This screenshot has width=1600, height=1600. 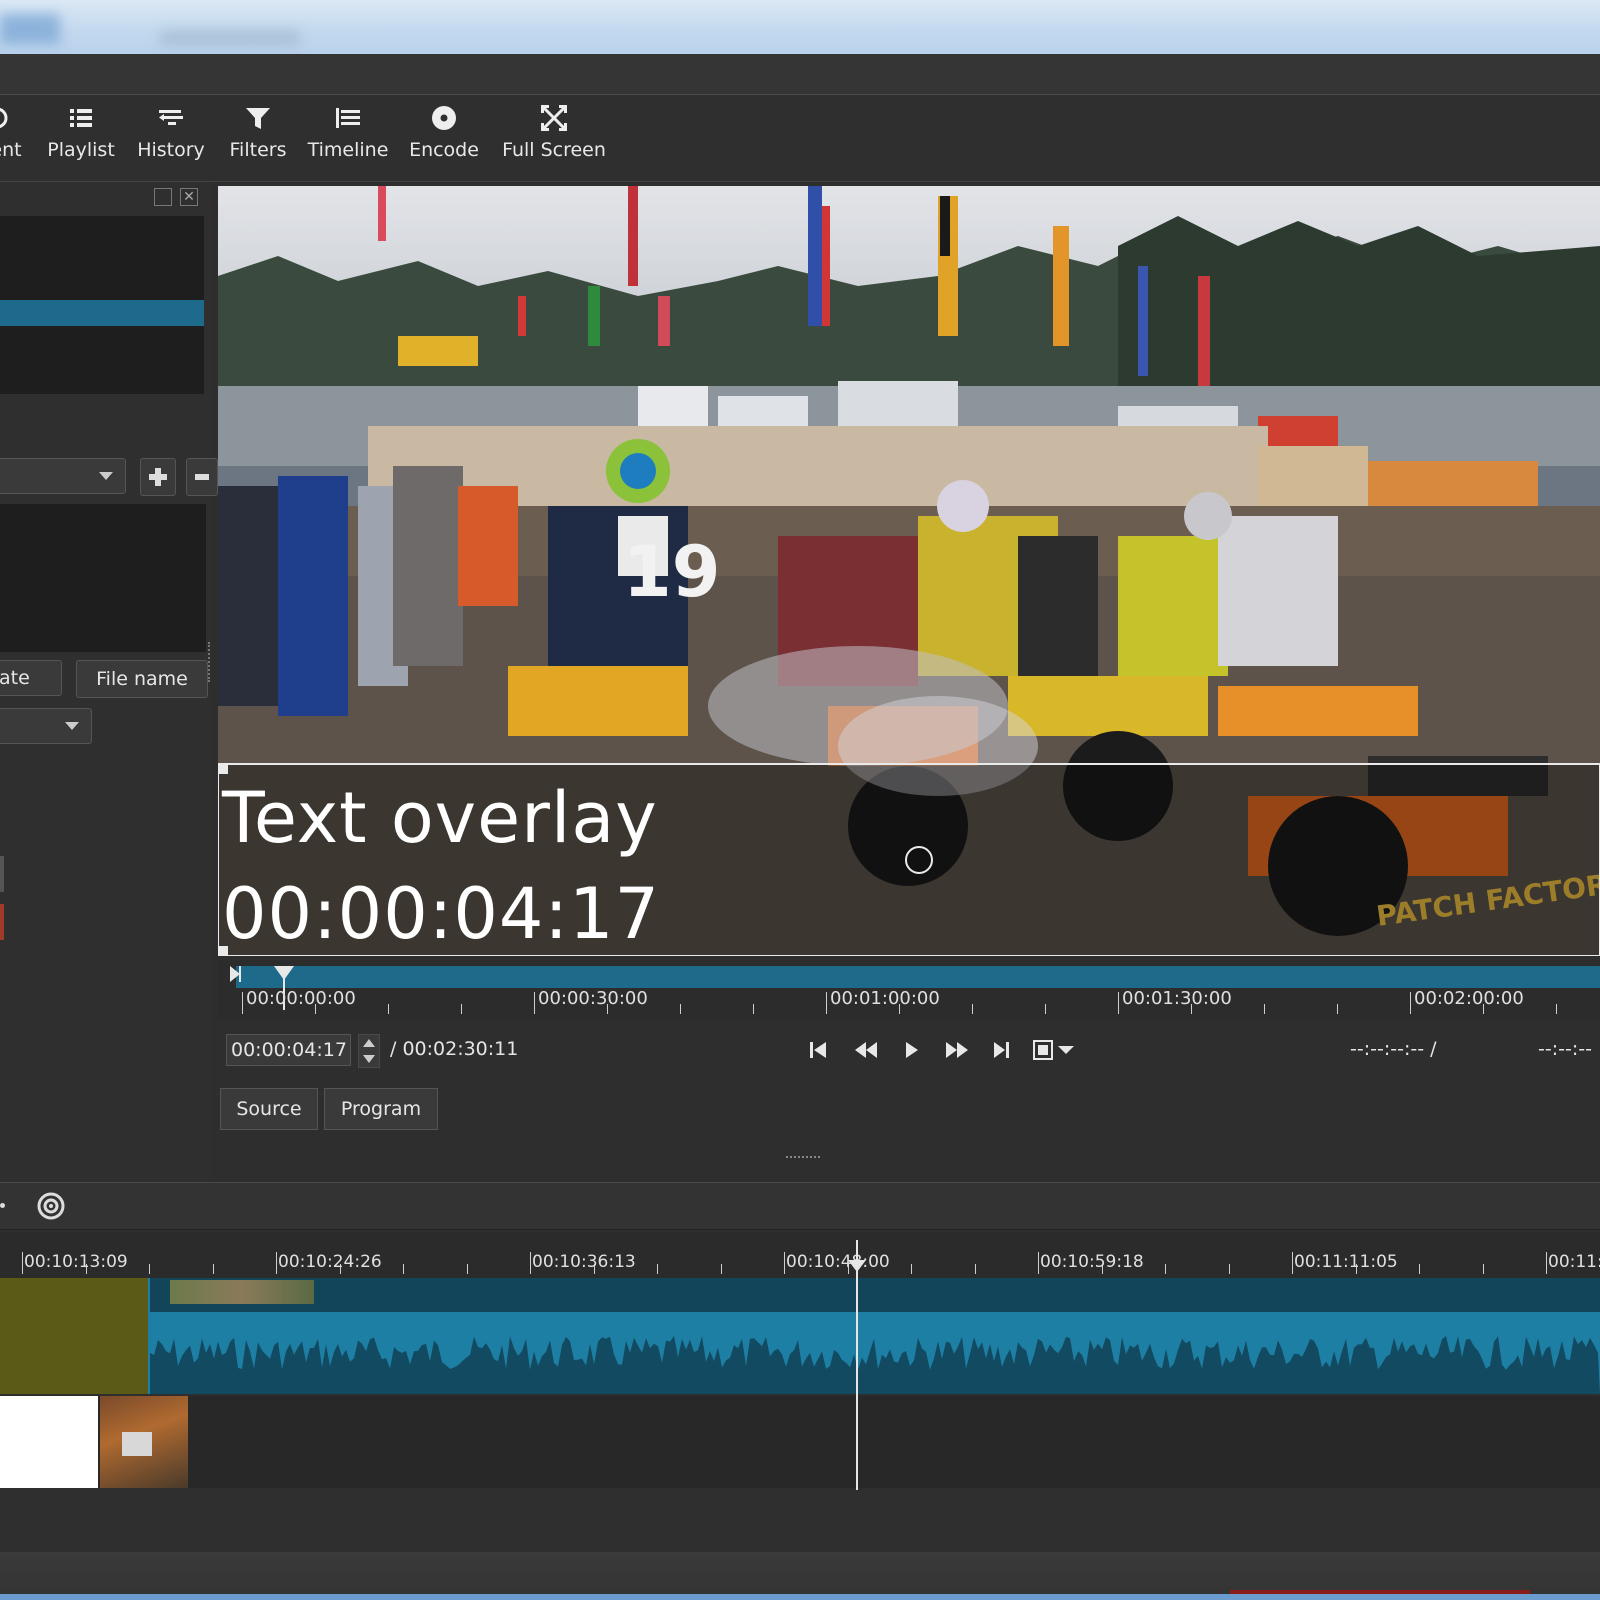 What do you see at coordinates (1565, 1049) in the screenshot?
I see `out-point-label: --:--:--` at bounding box center [1565, 1049].